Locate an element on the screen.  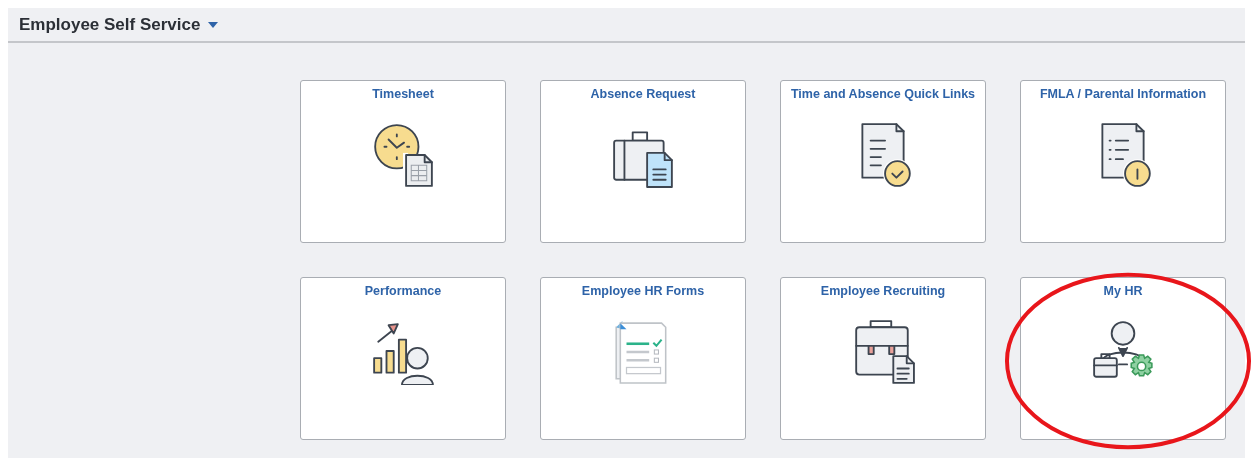
app-tile: Employee Recruiting is located at coordinates (883, 358).